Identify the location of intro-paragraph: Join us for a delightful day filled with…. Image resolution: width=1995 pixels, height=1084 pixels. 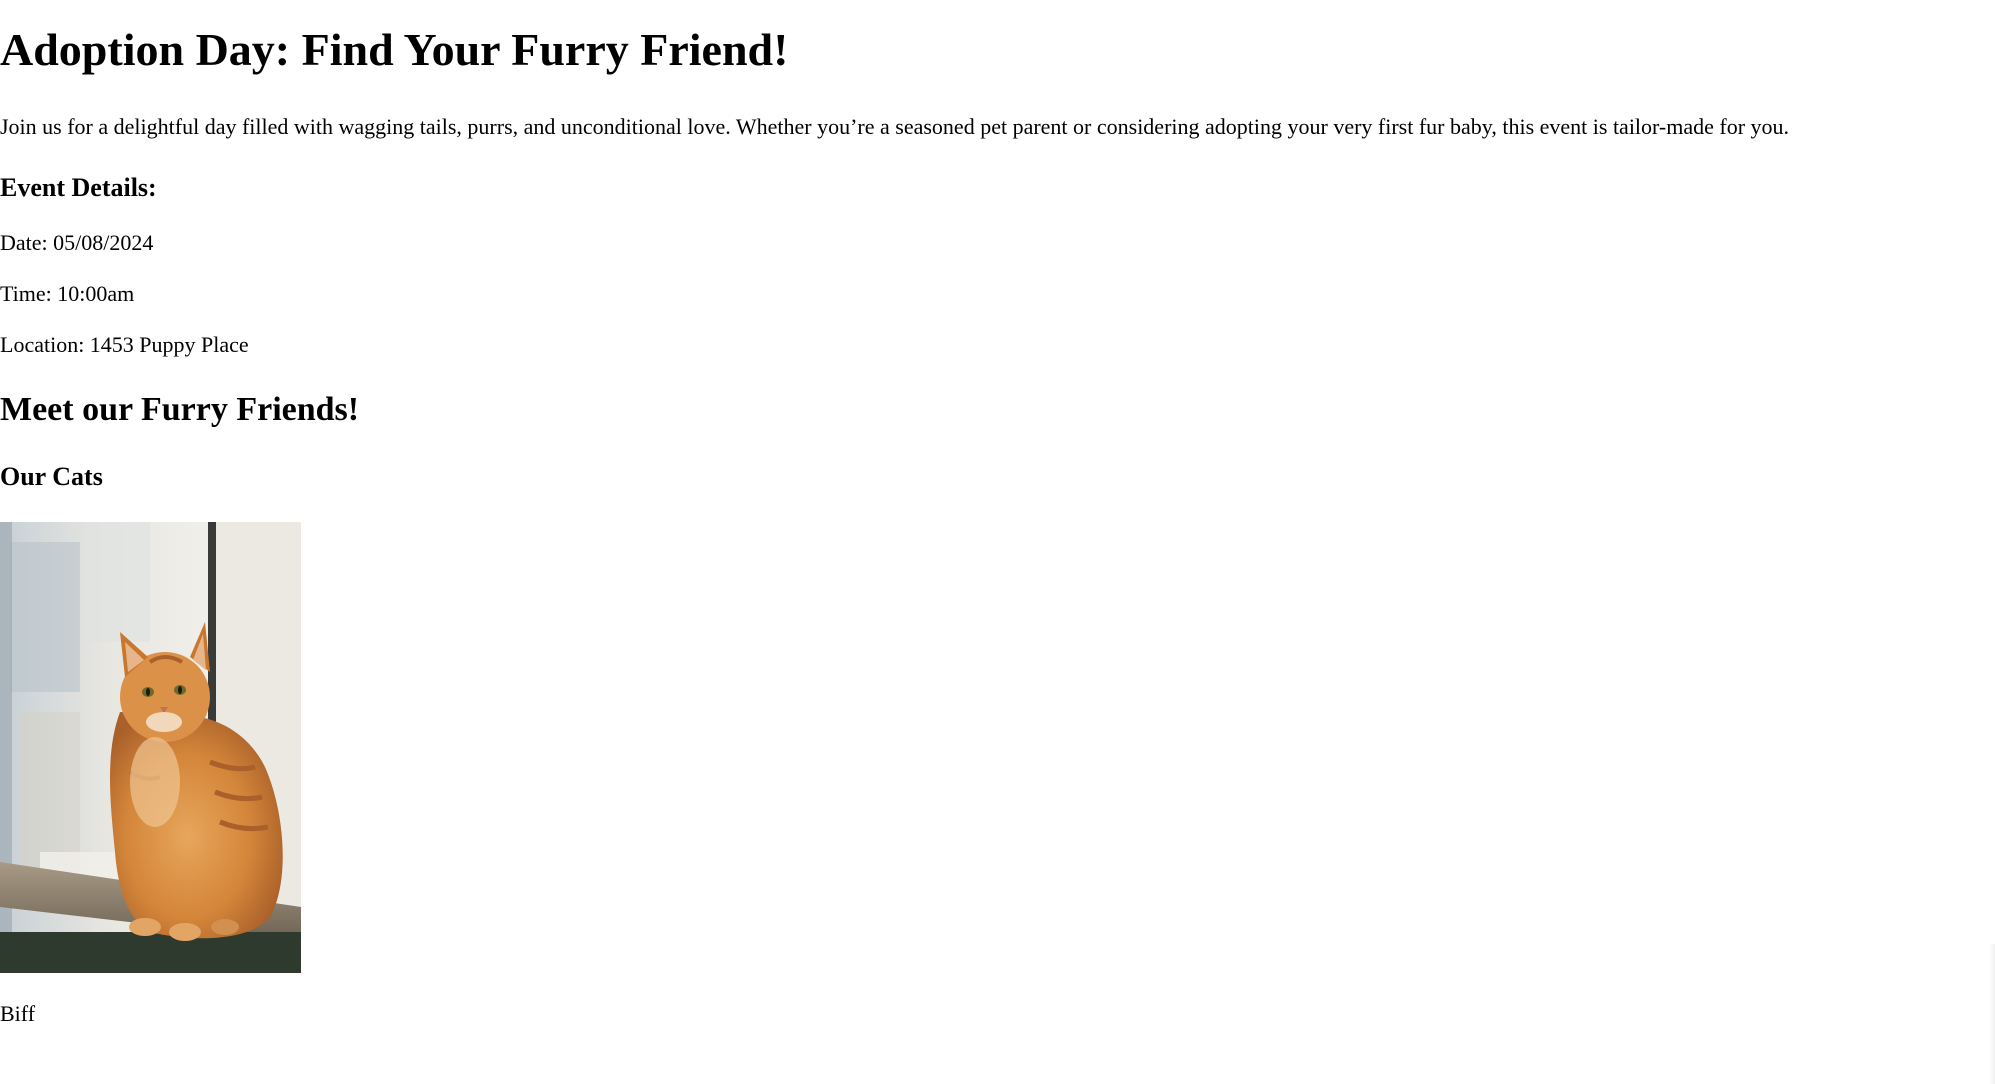
(895, 126).